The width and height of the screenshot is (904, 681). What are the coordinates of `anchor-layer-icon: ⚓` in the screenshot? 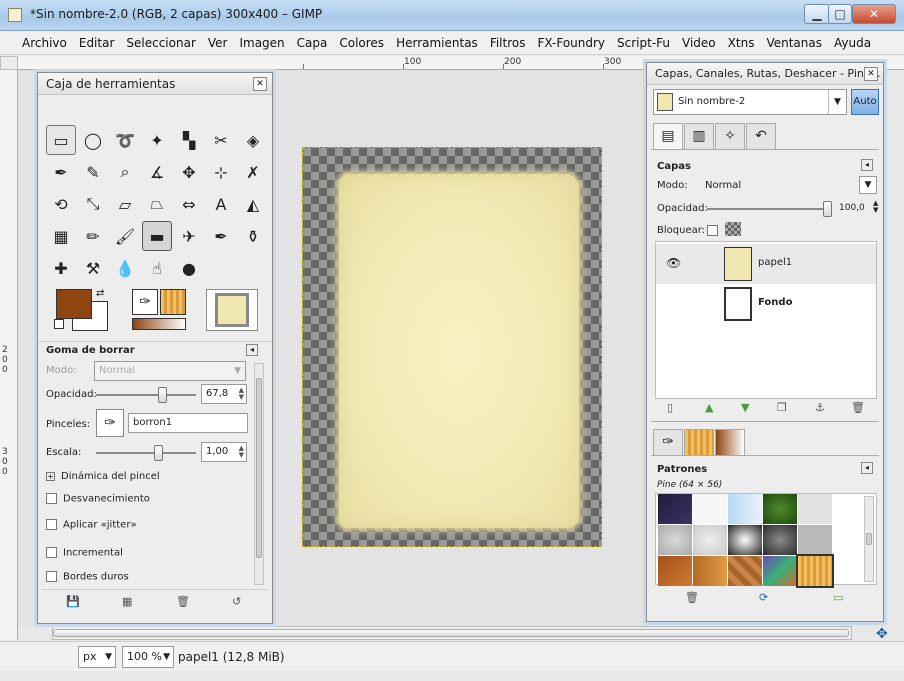 It's located at (820, 407).